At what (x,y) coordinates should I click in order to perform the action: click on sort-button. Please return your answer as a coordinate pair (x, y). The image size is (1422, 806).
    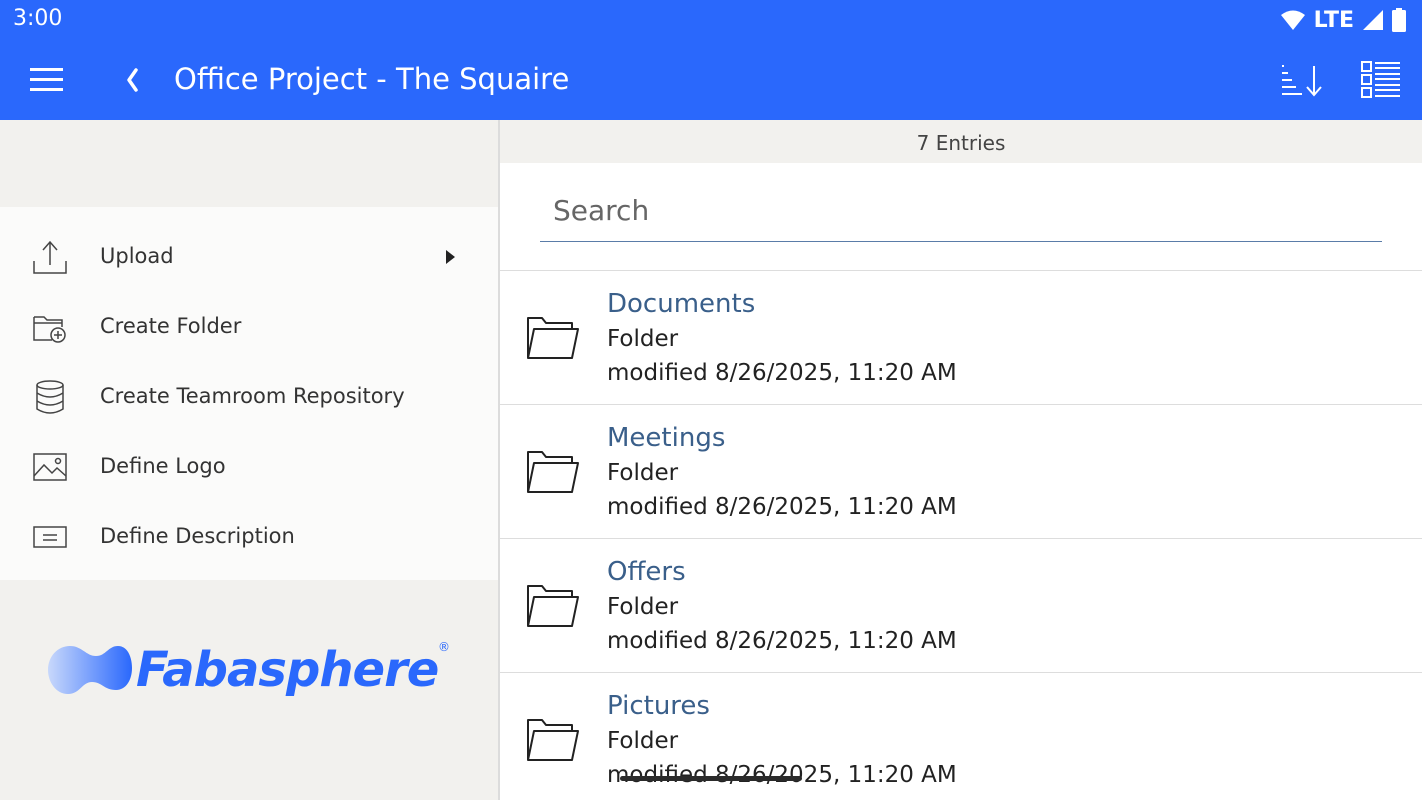
    Looking at the image, I should click on (1302, 81).